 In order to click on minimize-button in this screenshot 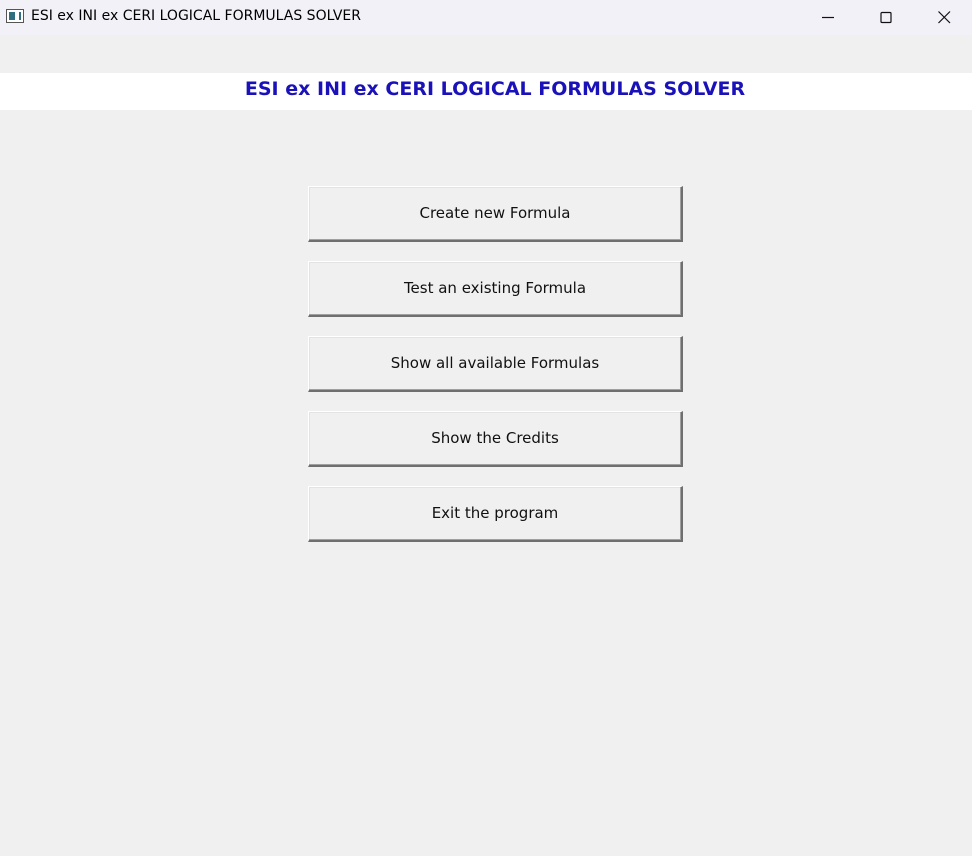, I will do `click(828, 17)`.